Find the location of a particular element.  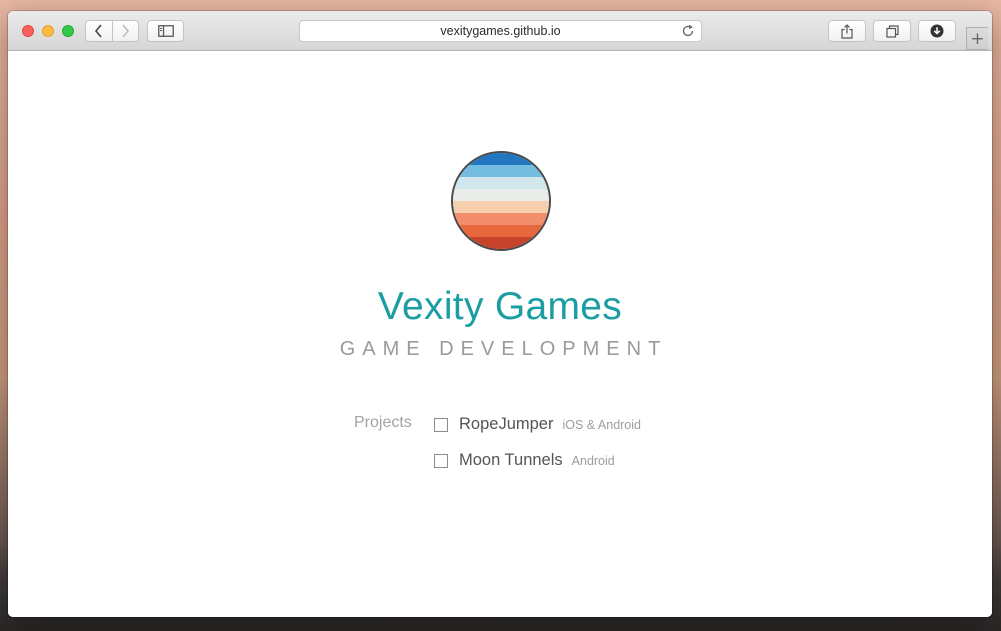

download-icon is located at coordinates (937, 31).